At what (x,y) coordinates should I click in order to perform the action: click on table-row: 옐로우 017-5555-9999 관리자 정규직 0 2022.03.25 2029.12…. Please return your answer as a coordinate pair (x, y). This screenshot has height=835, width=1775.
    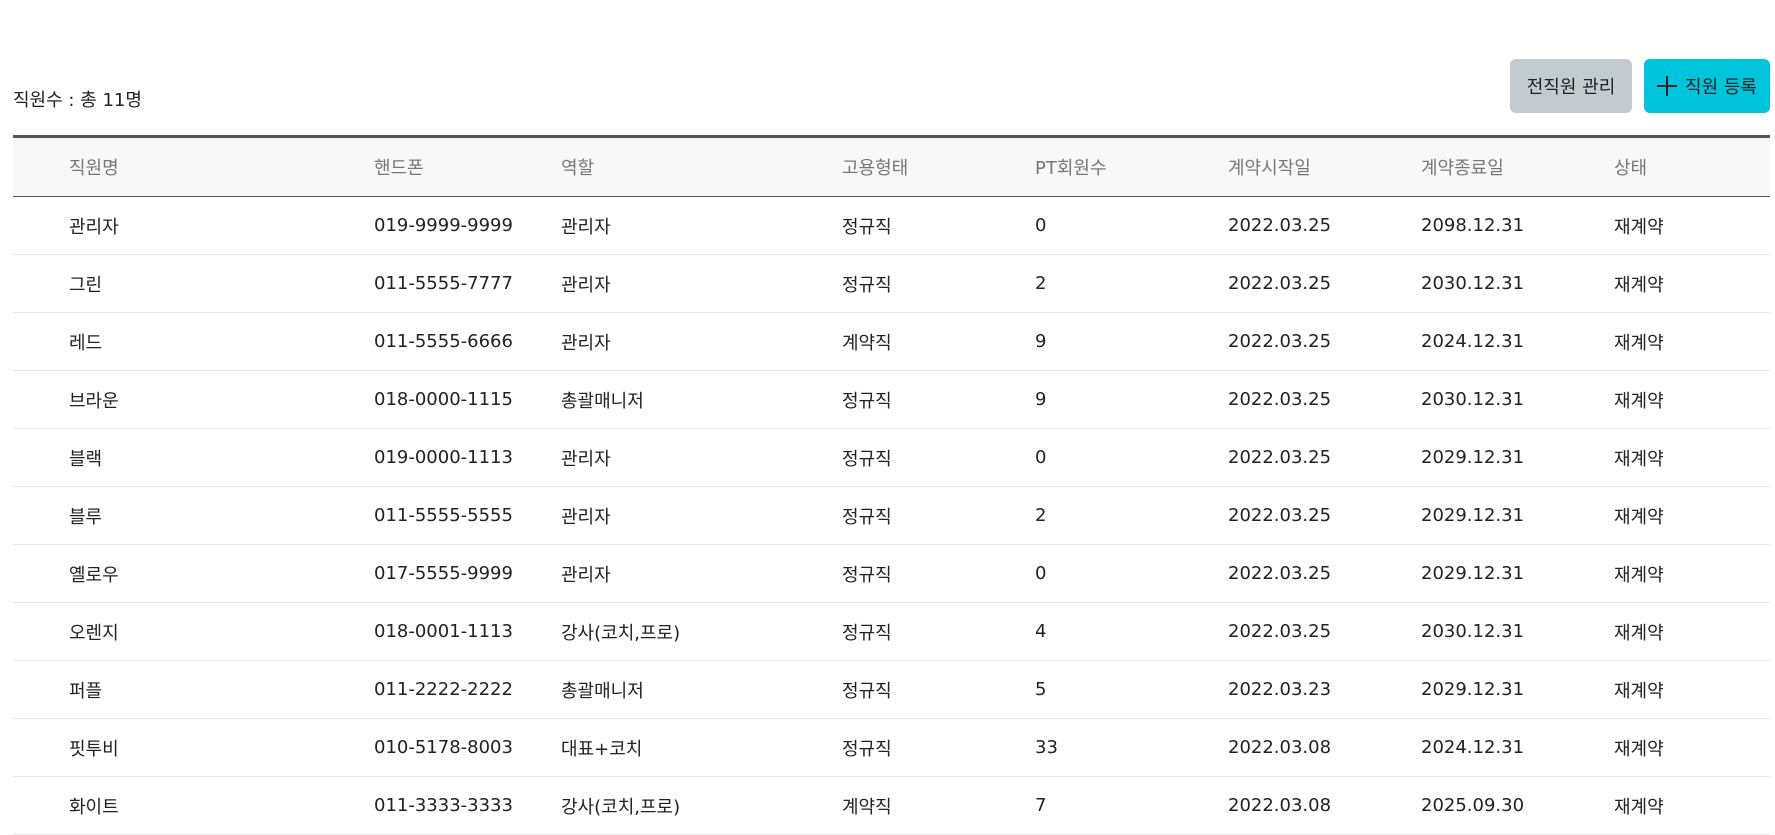
    Looking at the image, I should click on (891, 574).